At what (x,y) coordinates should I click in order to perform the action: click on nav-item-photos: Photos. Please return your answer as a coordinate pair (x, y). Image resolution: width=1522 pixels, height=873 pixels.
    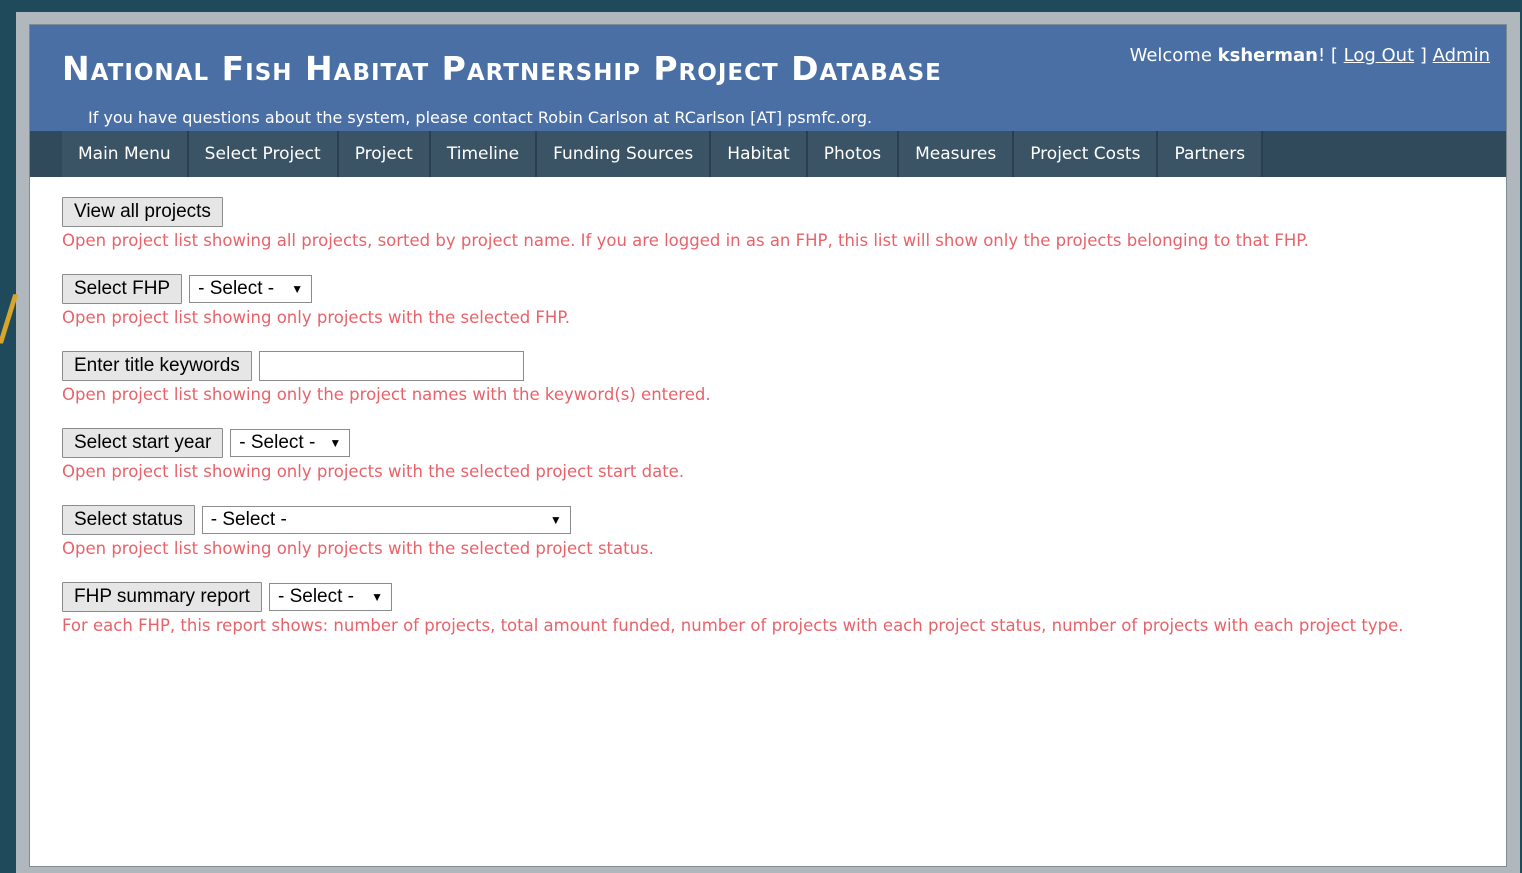
    Looking at the image, I should click on (853, 154).